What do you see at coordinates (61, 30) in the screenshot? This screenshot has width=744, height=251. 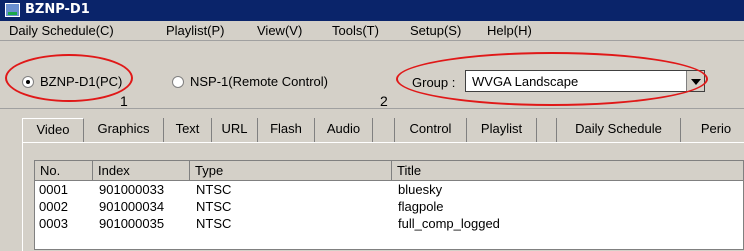 I see `menu-daily-schedule: Daily Schedule(C)` at bounding box center [61, 30].